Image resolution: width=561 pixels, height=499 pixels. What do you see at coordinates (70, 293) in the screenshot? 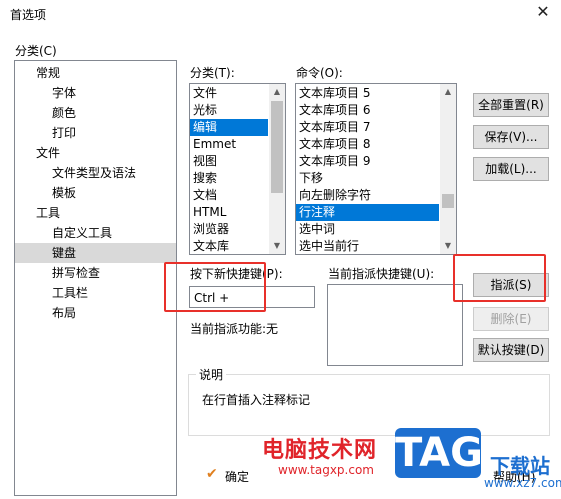
I see `tree-item: 工具栏` at bounding box center [70, 293].